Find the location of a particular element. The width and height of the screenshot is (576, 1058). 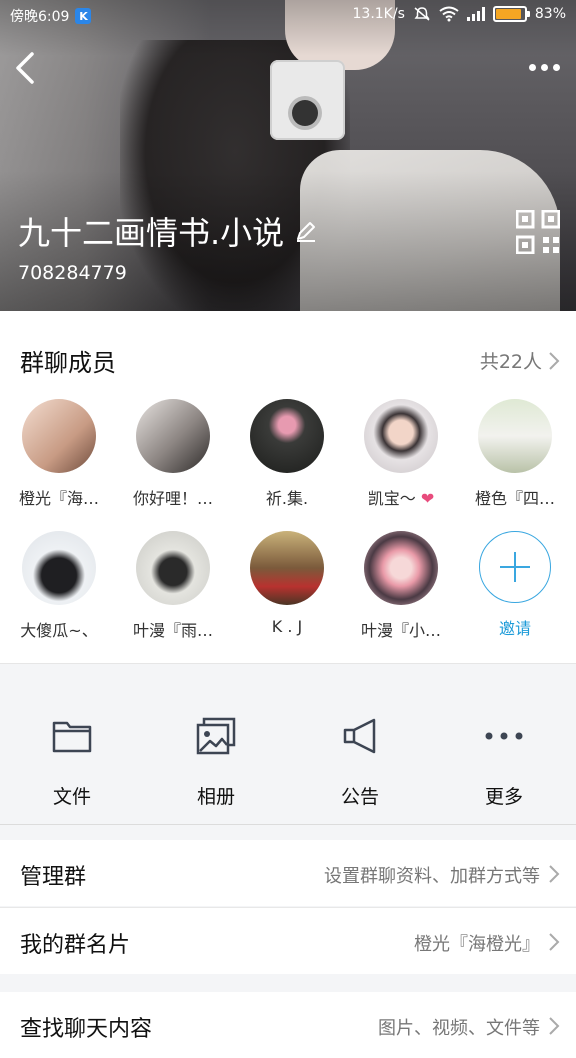

more-button: 更多 is located at coordinates (504, 762).